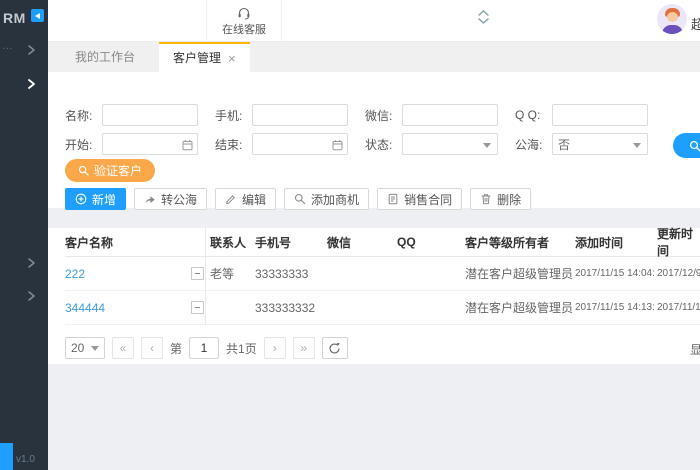 The height and width of the screenshot is (470, 700). What do you see at coordinates (75, 274) in the screenshot?
I see `customer-name-link: 222` at bounding box center [75, 274].